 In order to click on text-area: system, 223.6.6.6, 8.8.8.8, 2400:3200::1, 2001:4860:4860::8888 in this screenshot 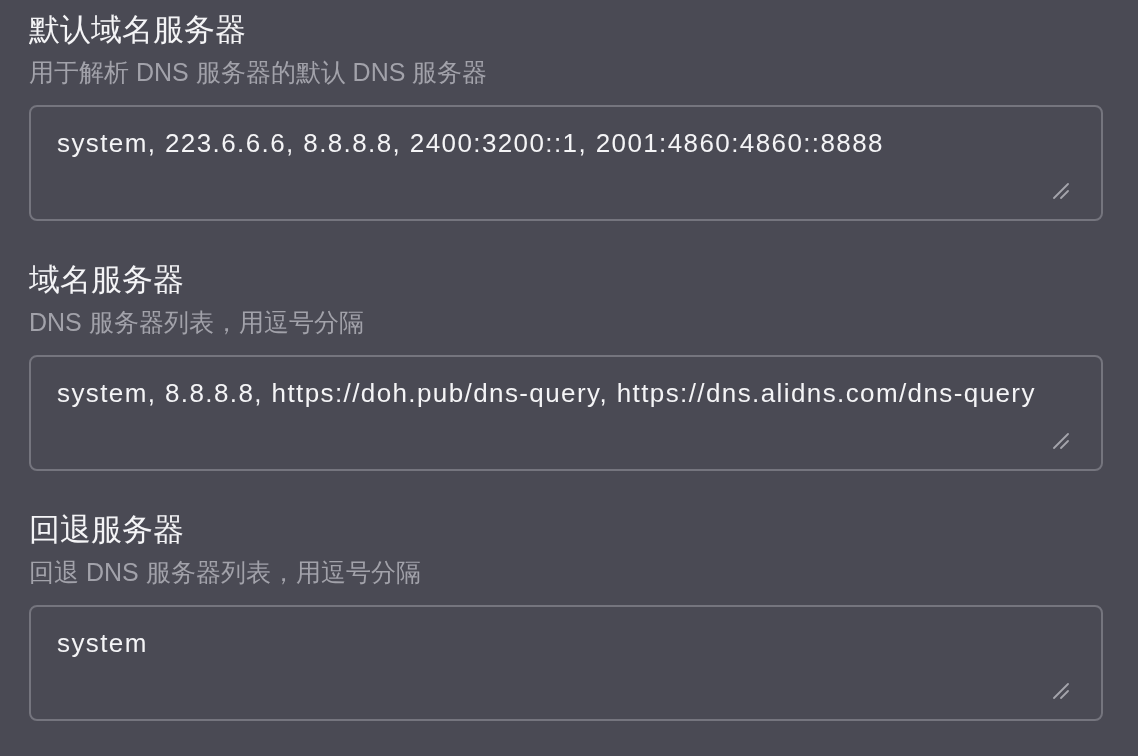, I will do `click(566, 163)`.